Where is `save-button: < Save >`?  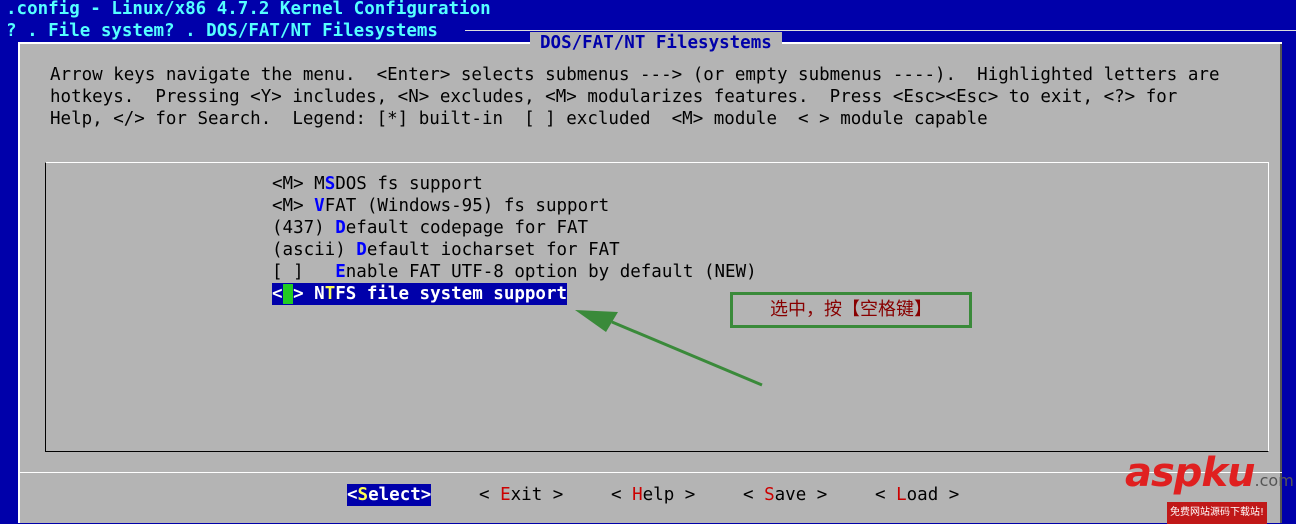 save-button: < Save > is located at coordinates (785, 495).